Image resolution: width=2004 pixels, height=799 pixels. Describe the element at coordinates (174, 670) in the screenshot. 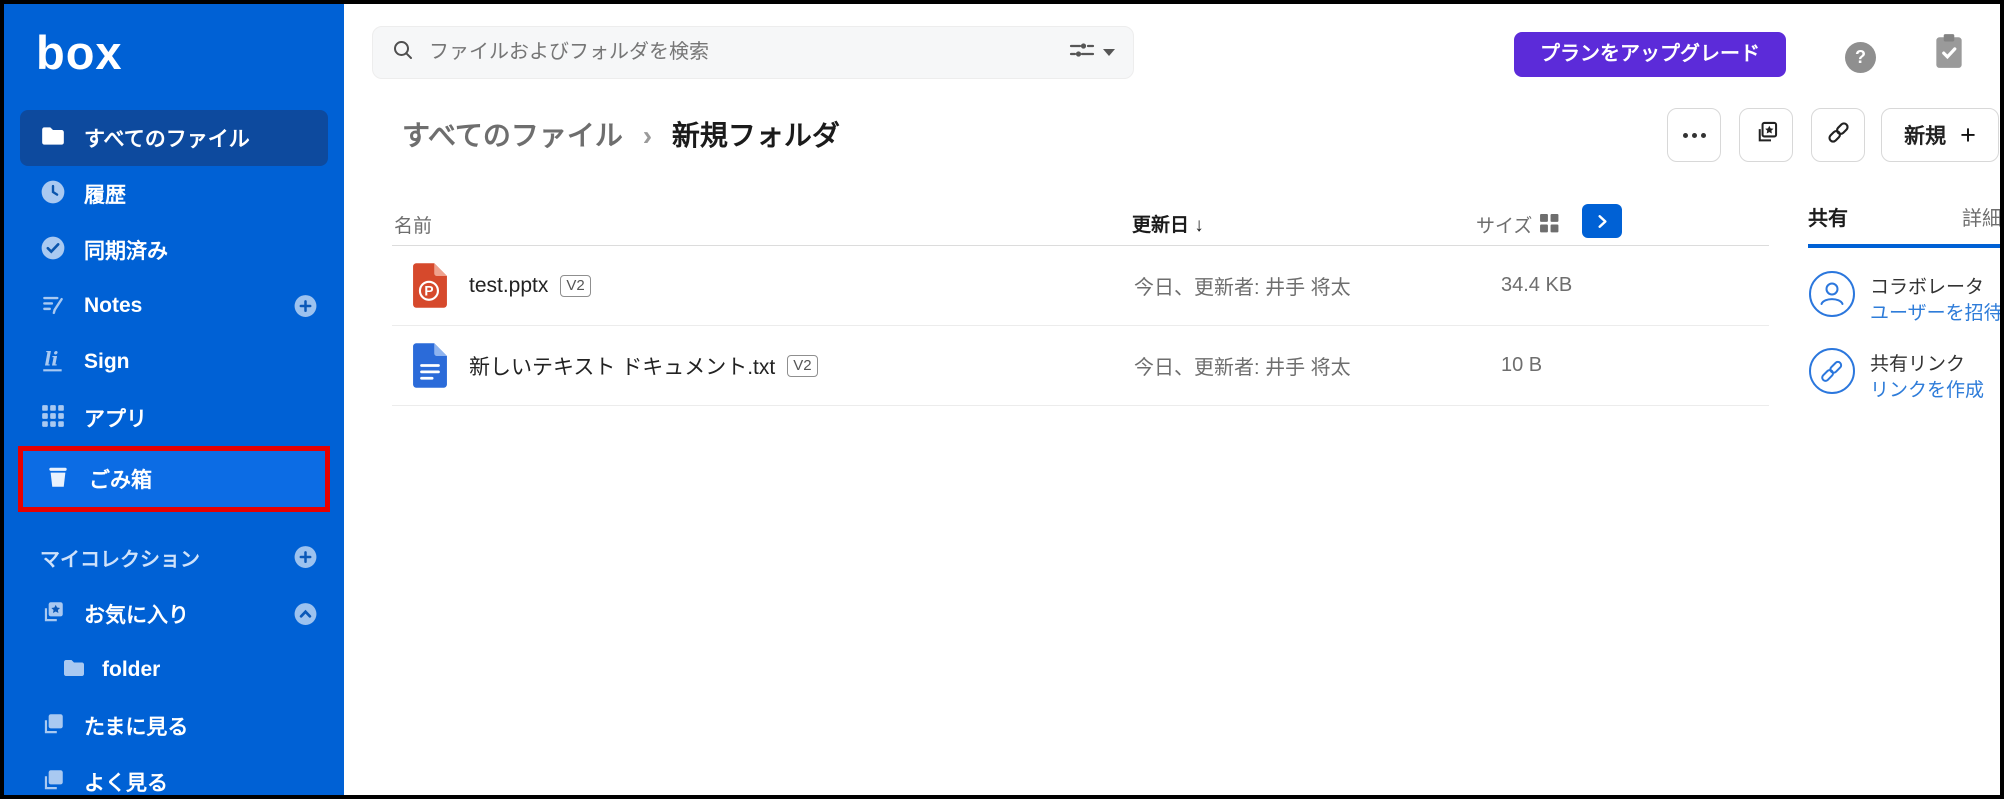

I see `sidebar-item-folder: folder` at that location.